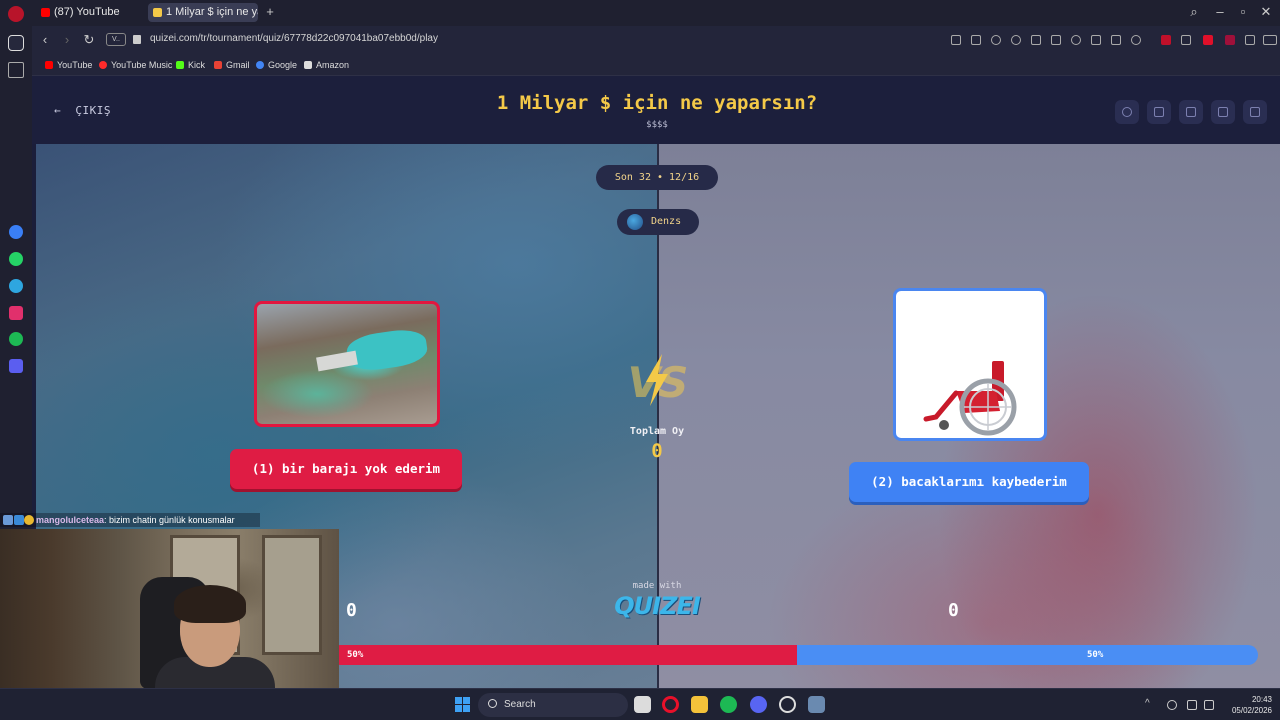  Describe the element at coordinates (1270, 40) in the screenshot. I see `ai-icon` at that location.